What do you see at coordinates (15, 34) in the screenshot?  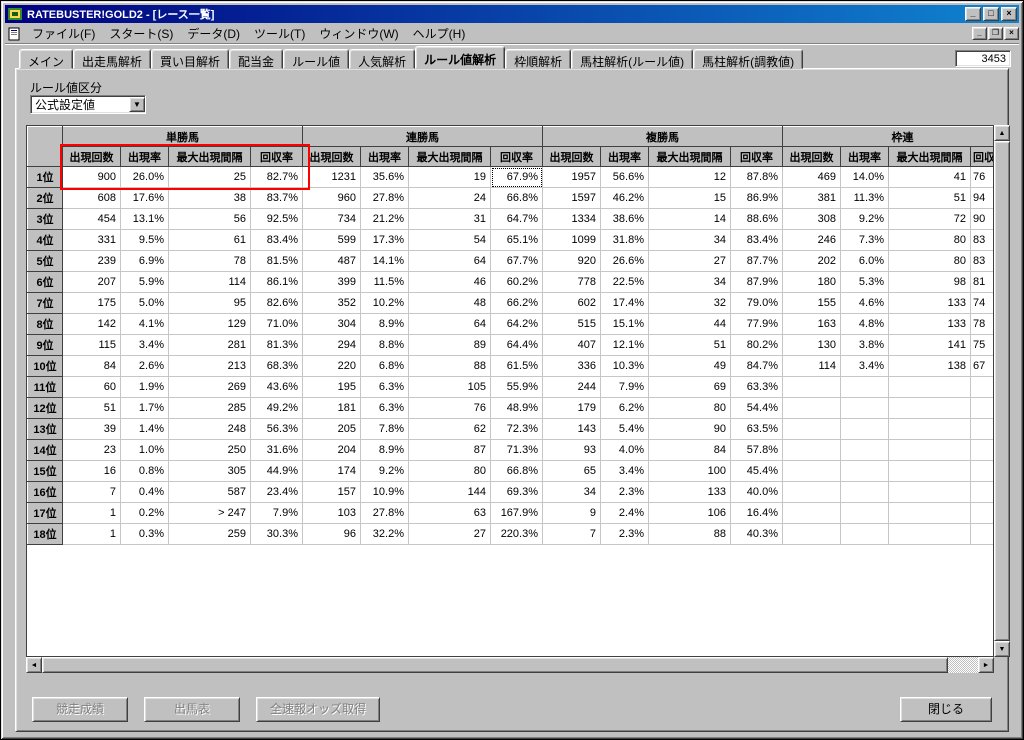 I see `mdi-child-icon` at bounding box center [15, 34].